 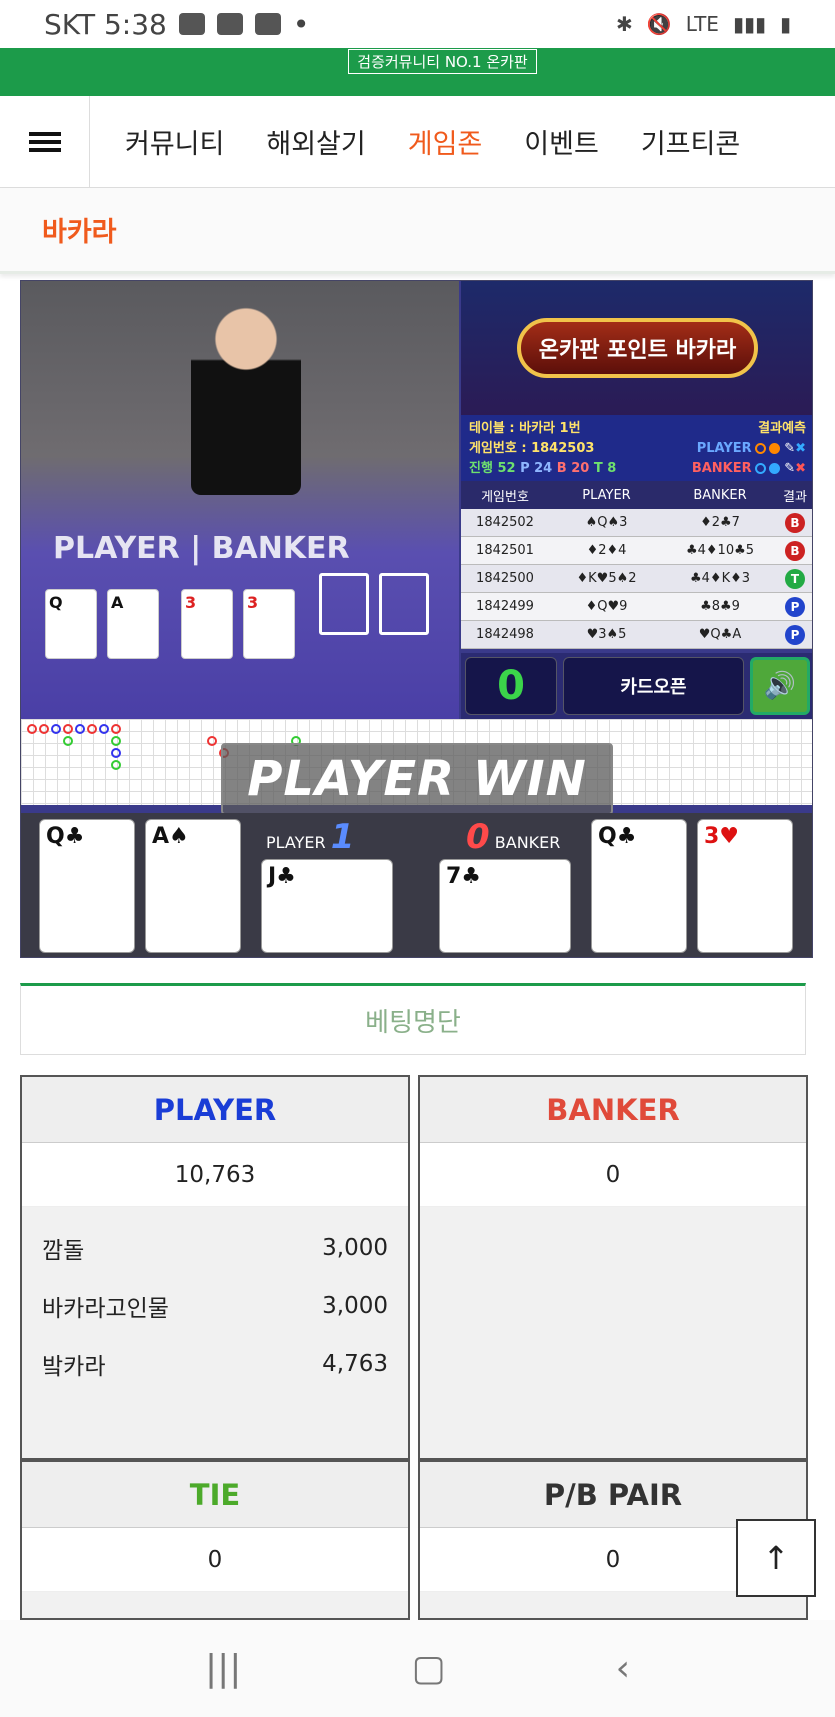 What do you see at coordinates (428, 1668) in the screenshot?
I see `home-icon: ▢` at bounding box center [428, 1668].